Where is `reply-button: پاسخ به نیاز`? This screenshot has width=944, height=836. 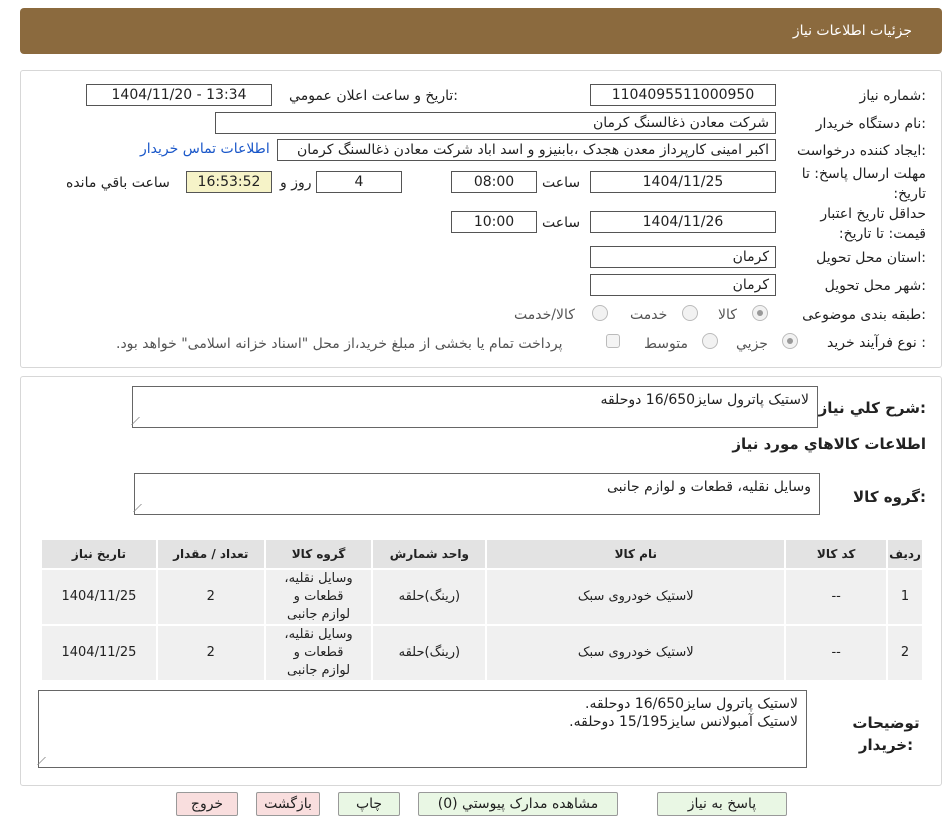 reply-button: پاسخ به نیاز is located at coordinates (722, 804).